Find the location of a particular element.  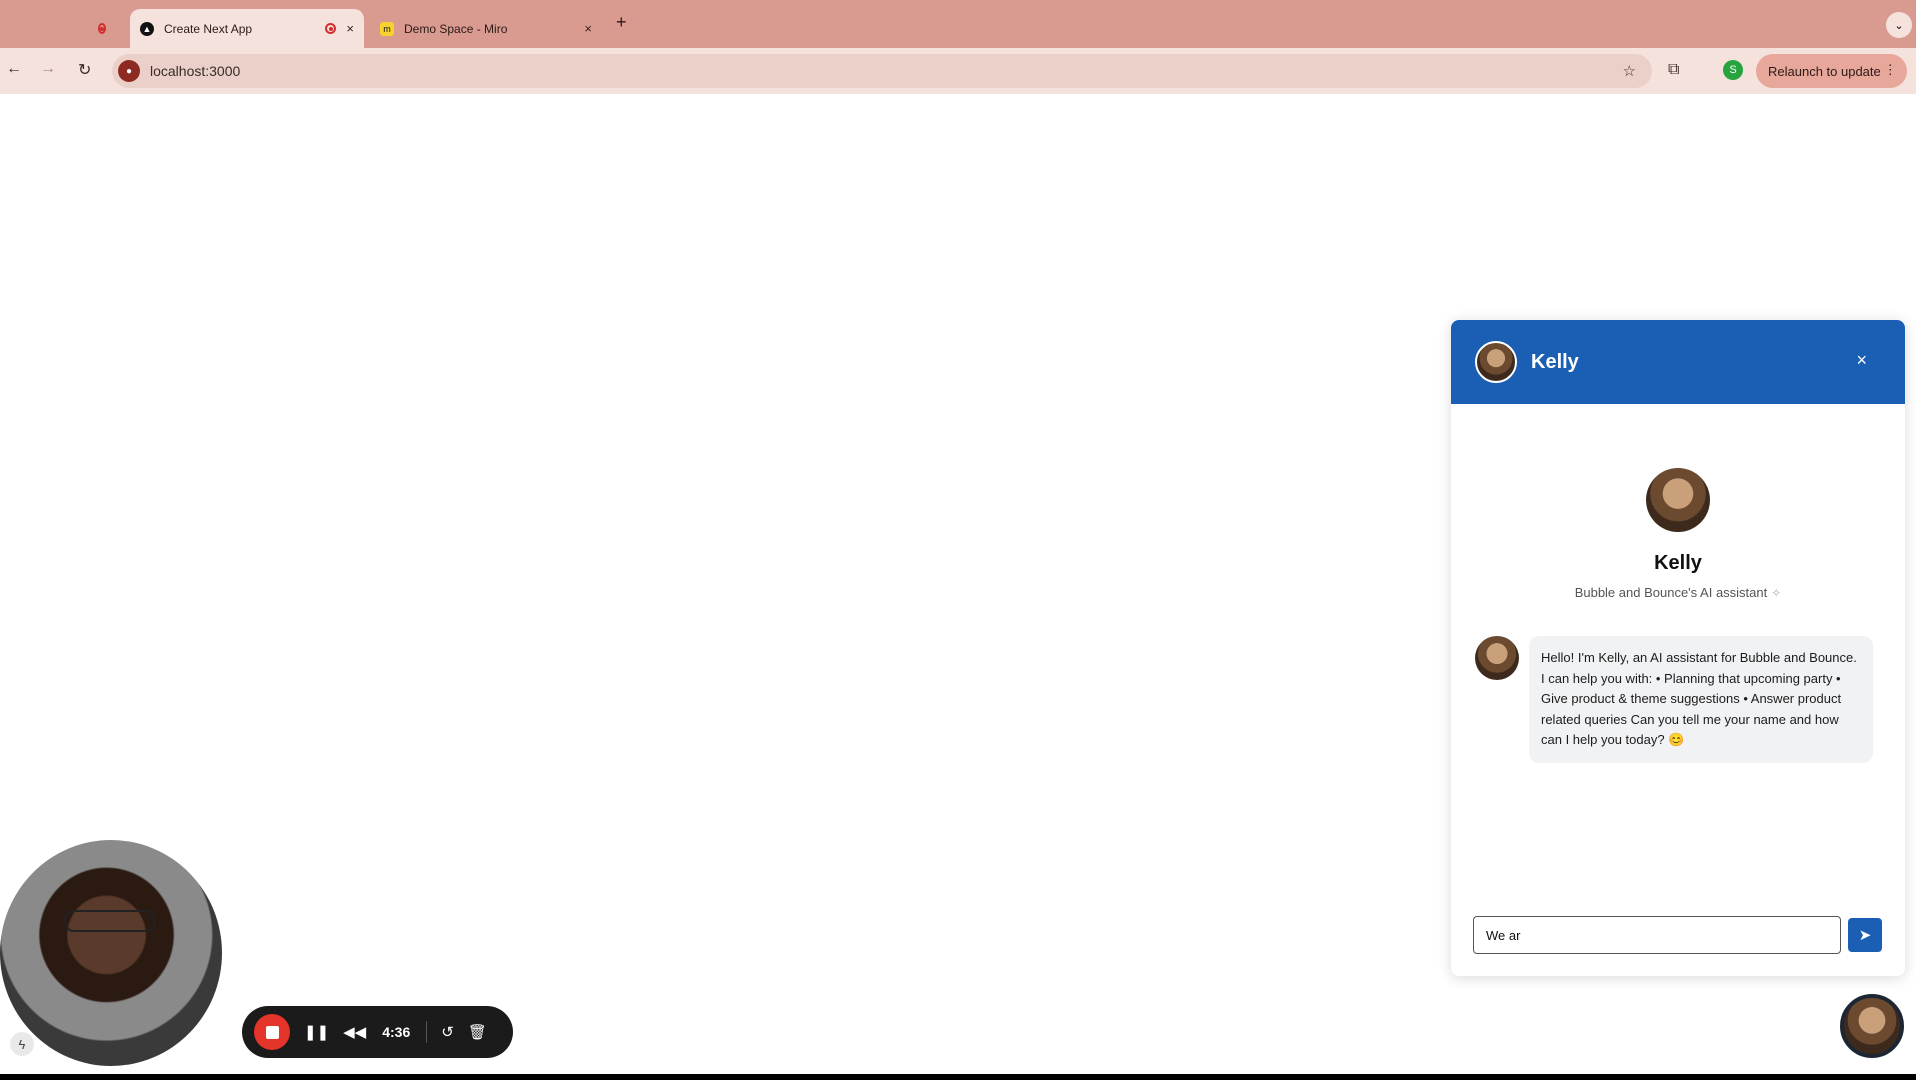

address-bar: ● localhost:3000 ☆ is located at coordinates (882, 71).